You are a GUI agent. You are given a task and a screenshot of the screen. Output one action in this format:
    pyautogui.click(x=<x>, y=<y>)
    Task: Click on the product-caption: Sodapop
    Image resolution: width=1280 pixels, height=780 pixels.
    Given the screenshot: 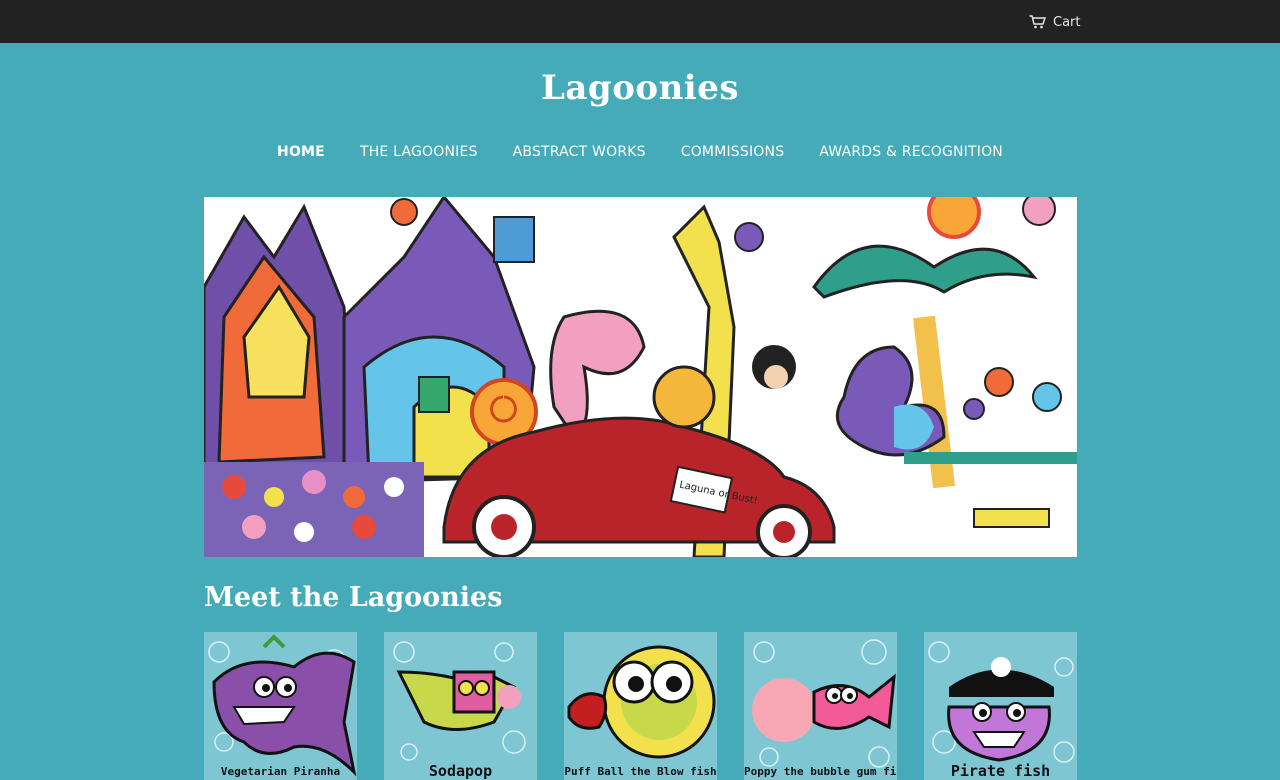 What is the action you would take?
    pyautogui.click(x=460, y=771)
    